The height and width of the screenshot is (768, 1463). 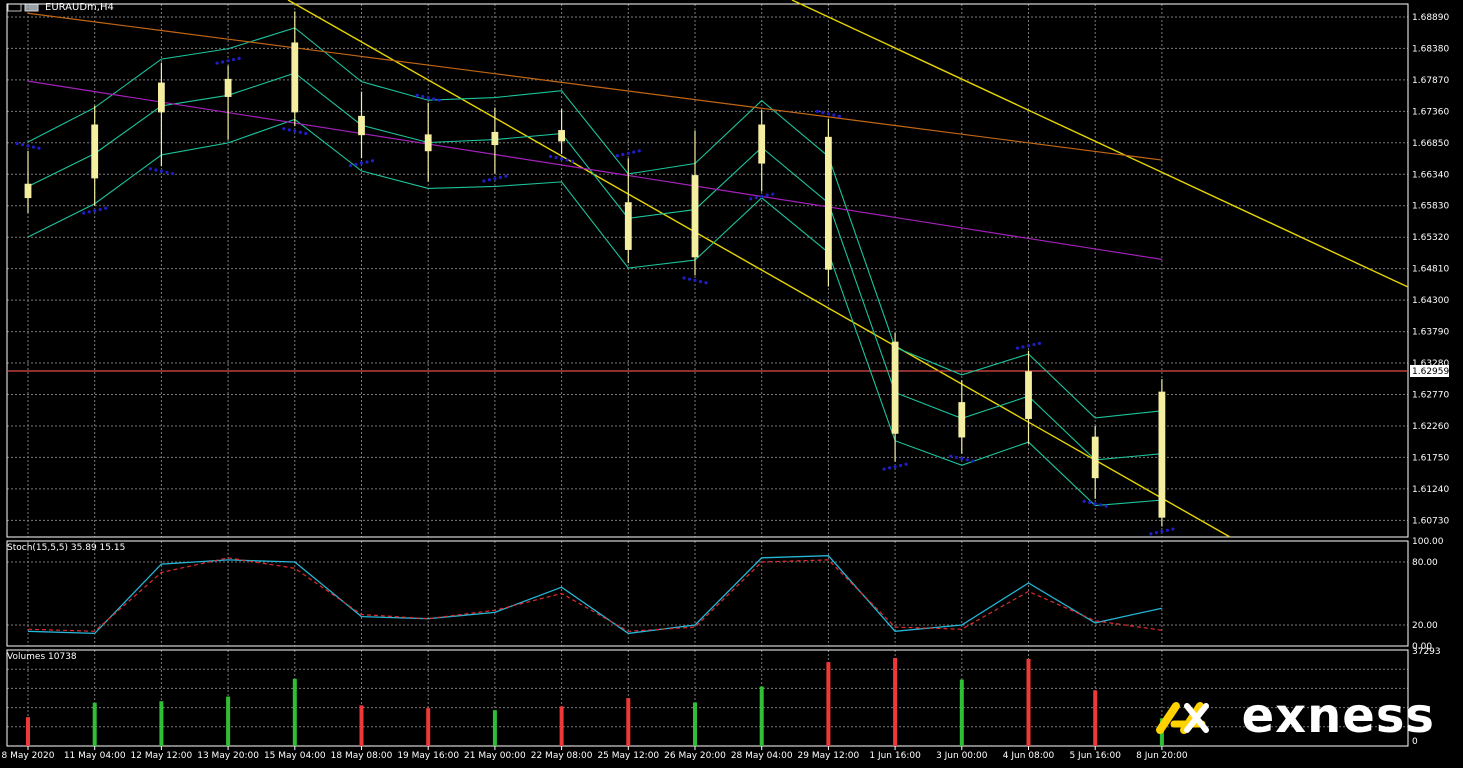 What do you see at coordinates (1430, 521) in the screenshot?
I see `price-axis-tick: 1.60730` at bounding box center [1430, 521].